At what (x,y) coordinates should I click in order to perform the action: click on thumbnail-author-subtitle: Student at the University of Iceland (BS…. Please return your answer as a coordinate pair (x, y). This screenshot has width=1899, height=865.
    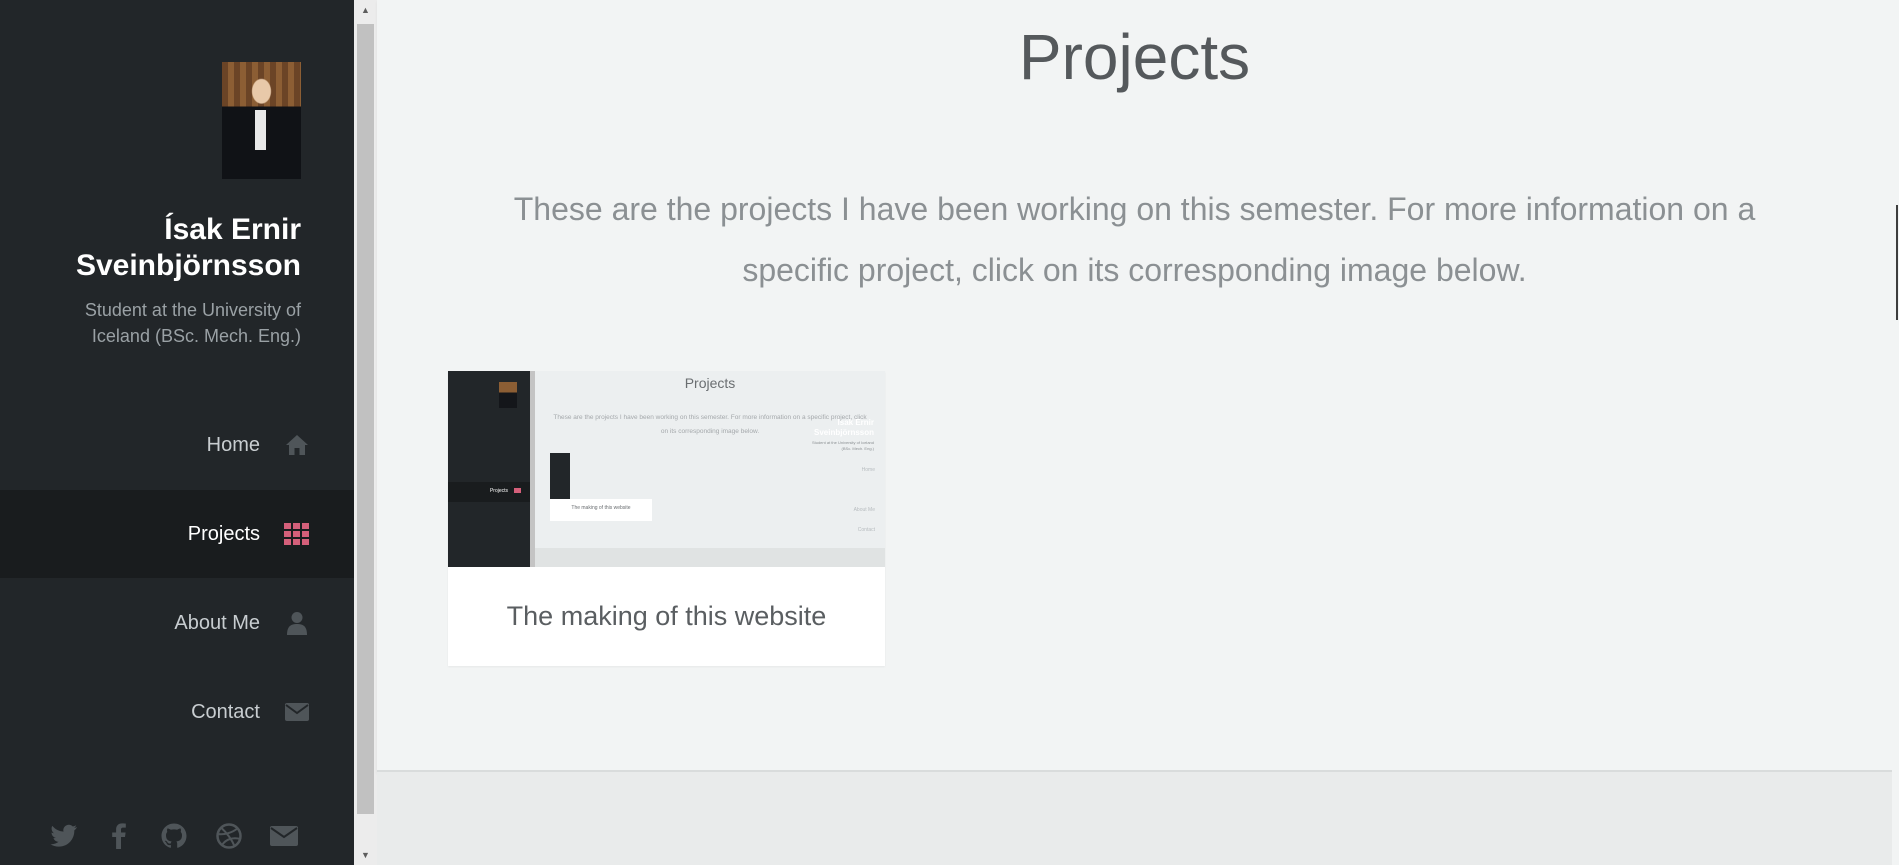
    Looking at the image, I should click on (842, 445).